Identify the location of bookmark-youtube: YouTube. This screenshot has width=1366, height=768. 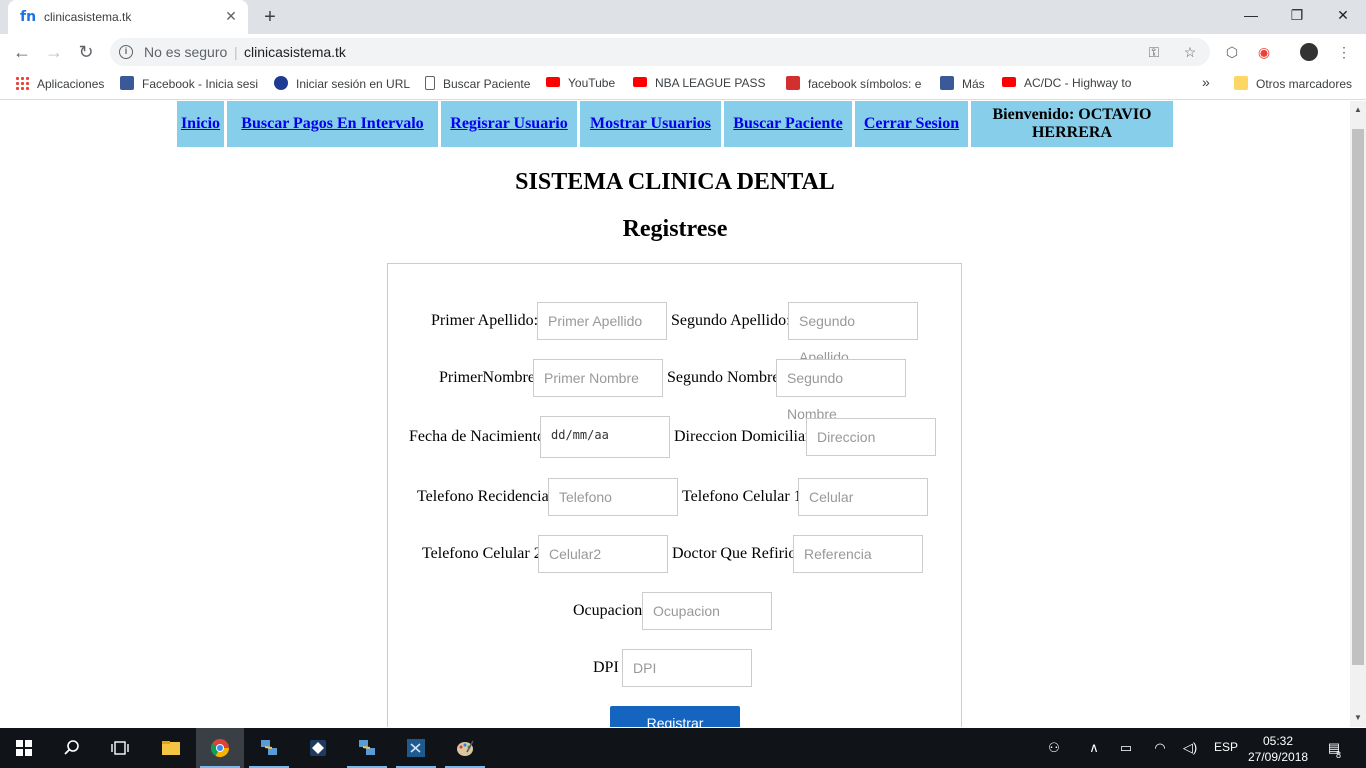
(580, 85).